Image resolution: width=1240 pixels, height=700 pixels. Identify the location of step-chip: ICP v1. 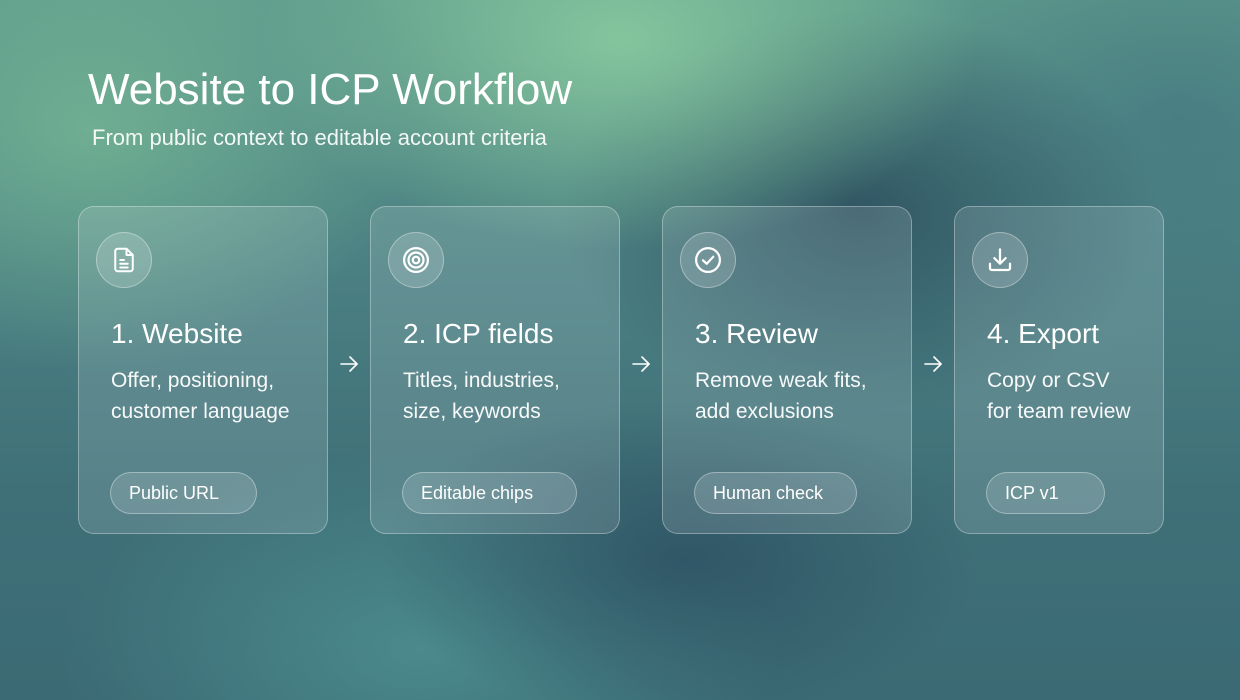
(1045, 493).